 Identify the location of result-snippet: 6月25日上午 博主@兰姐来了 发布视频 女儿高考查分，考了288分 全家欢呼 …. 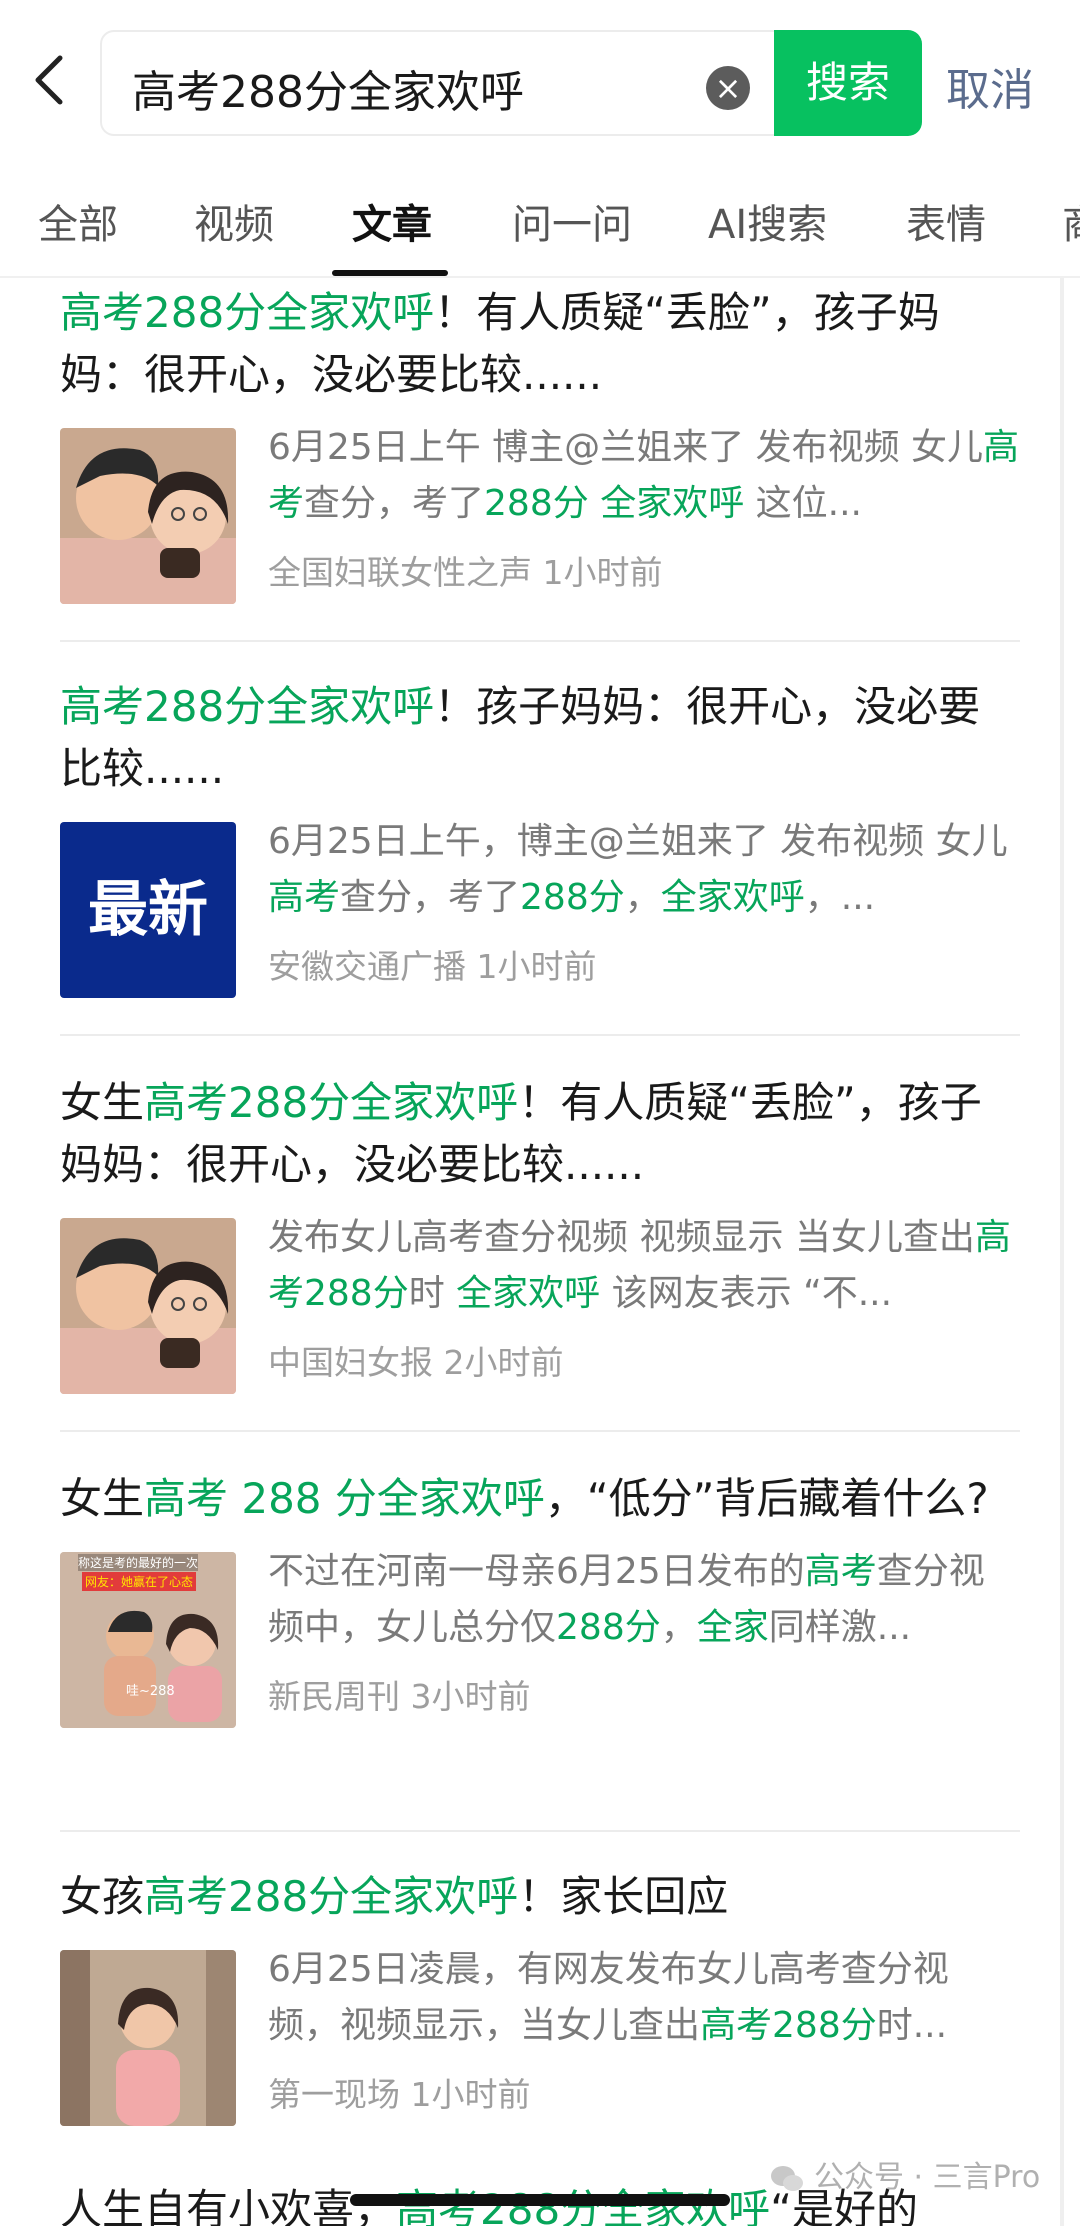
(644, 475).